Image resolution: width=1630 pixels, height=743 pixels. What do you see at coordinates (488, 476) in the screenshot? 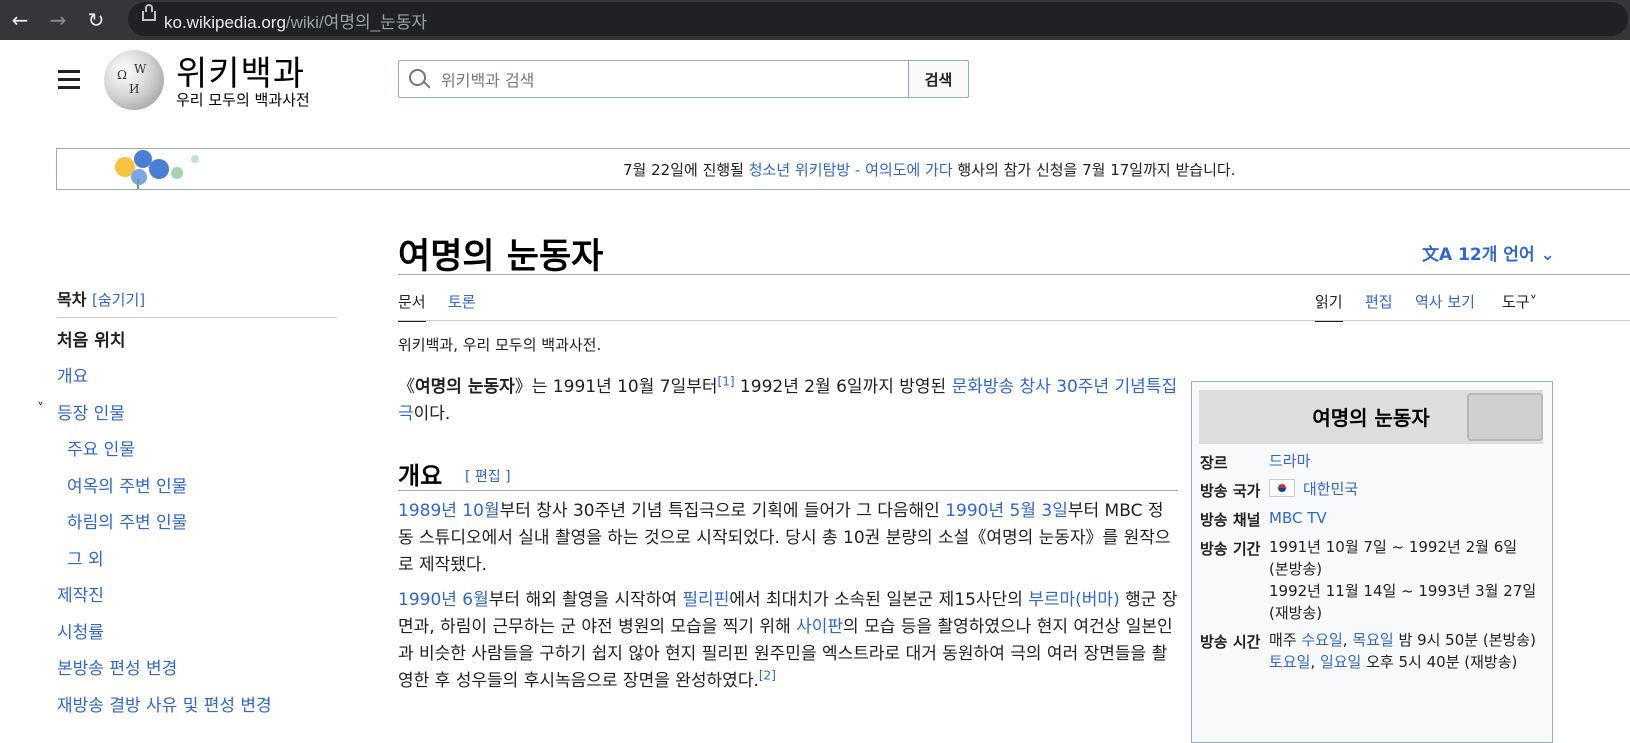
I see `section-edit-link: [ 편집 ]` at bounding box center [488, 476].